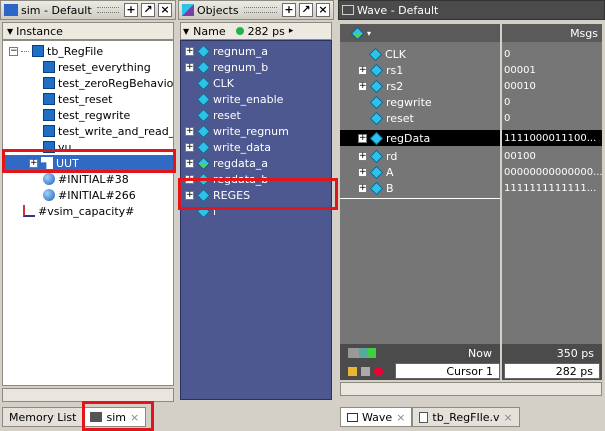 The height and width of the screenshot is (431, 605). I want to click on instance-column-header: ▼ Instance, so click(88, 31).